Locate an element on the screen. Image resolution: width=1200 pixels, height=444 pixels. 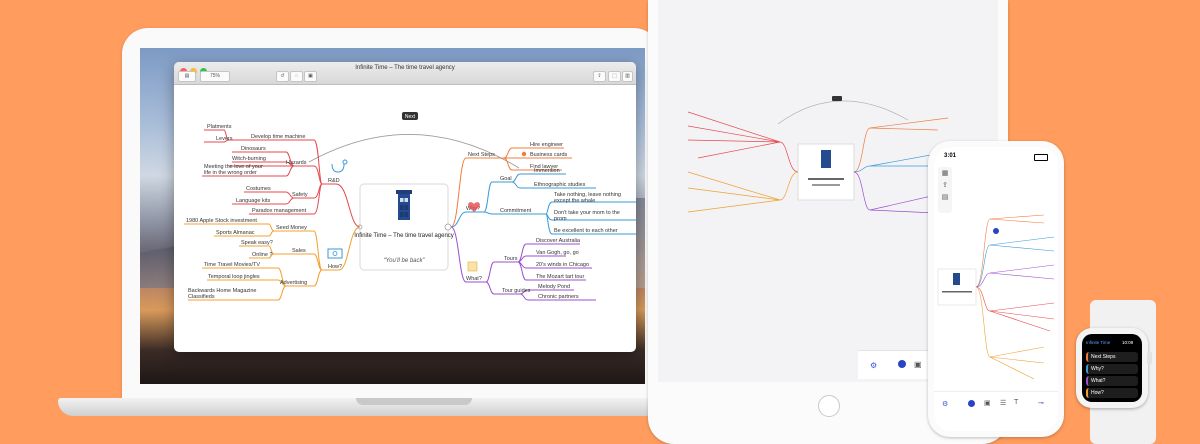
topic-take-nothing-line-2: except the whale is located at coordinates (574, 201).